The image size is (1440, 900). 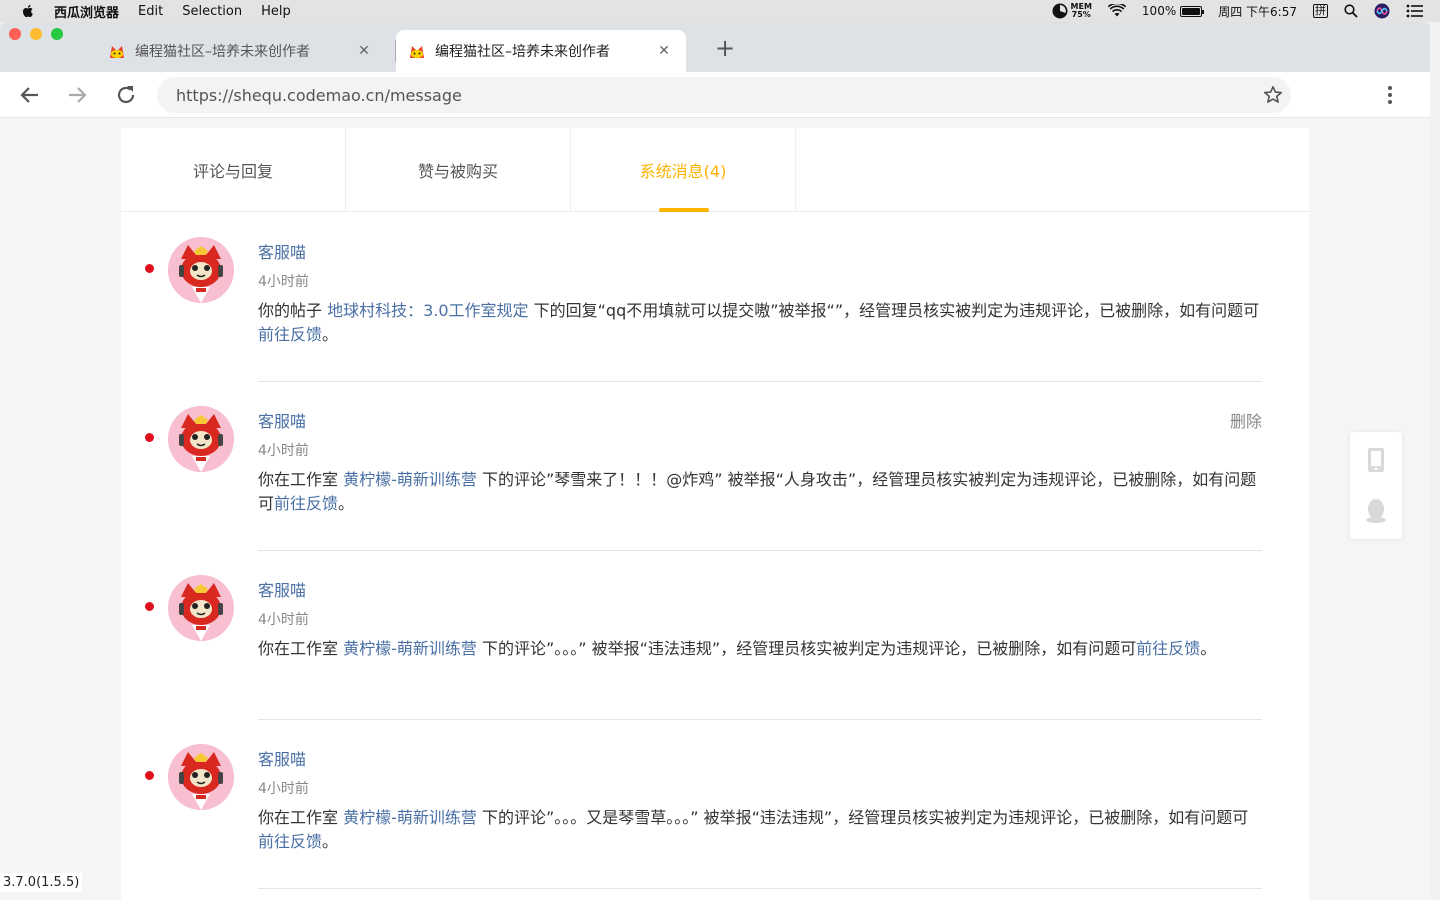 I want to click on battery-percent: 100%, so click(x=1159, y=11).